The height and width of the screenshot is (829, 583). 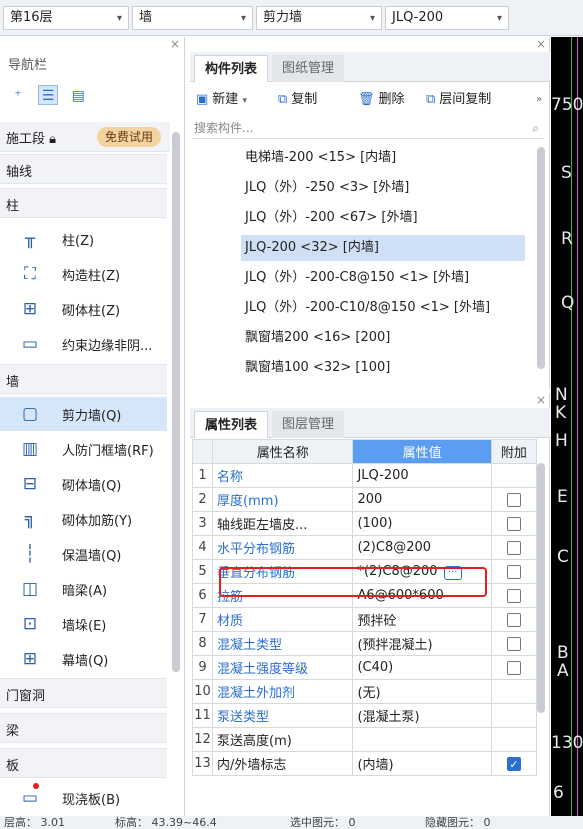 I want to click on extra-checkbox-checked: ✓, so click(x=513, y=763).